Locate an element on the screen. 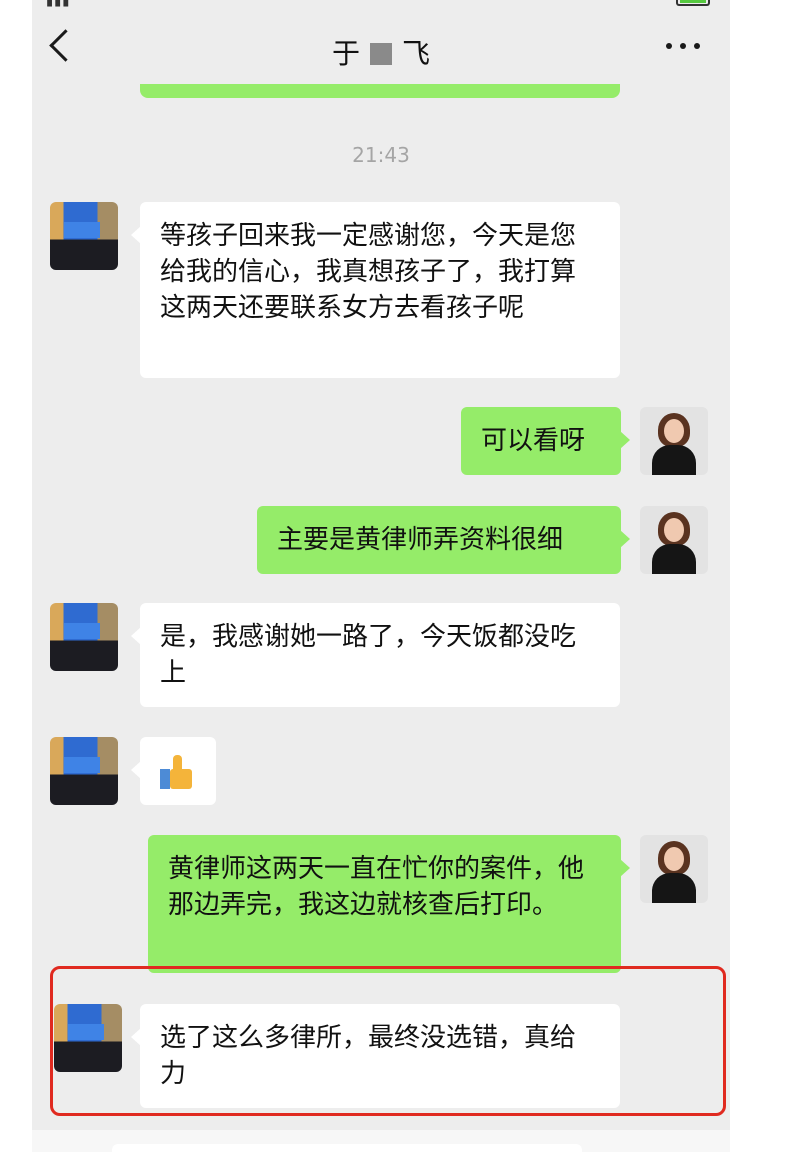  message-bubble-incoming is located at coordinates (173, 771).